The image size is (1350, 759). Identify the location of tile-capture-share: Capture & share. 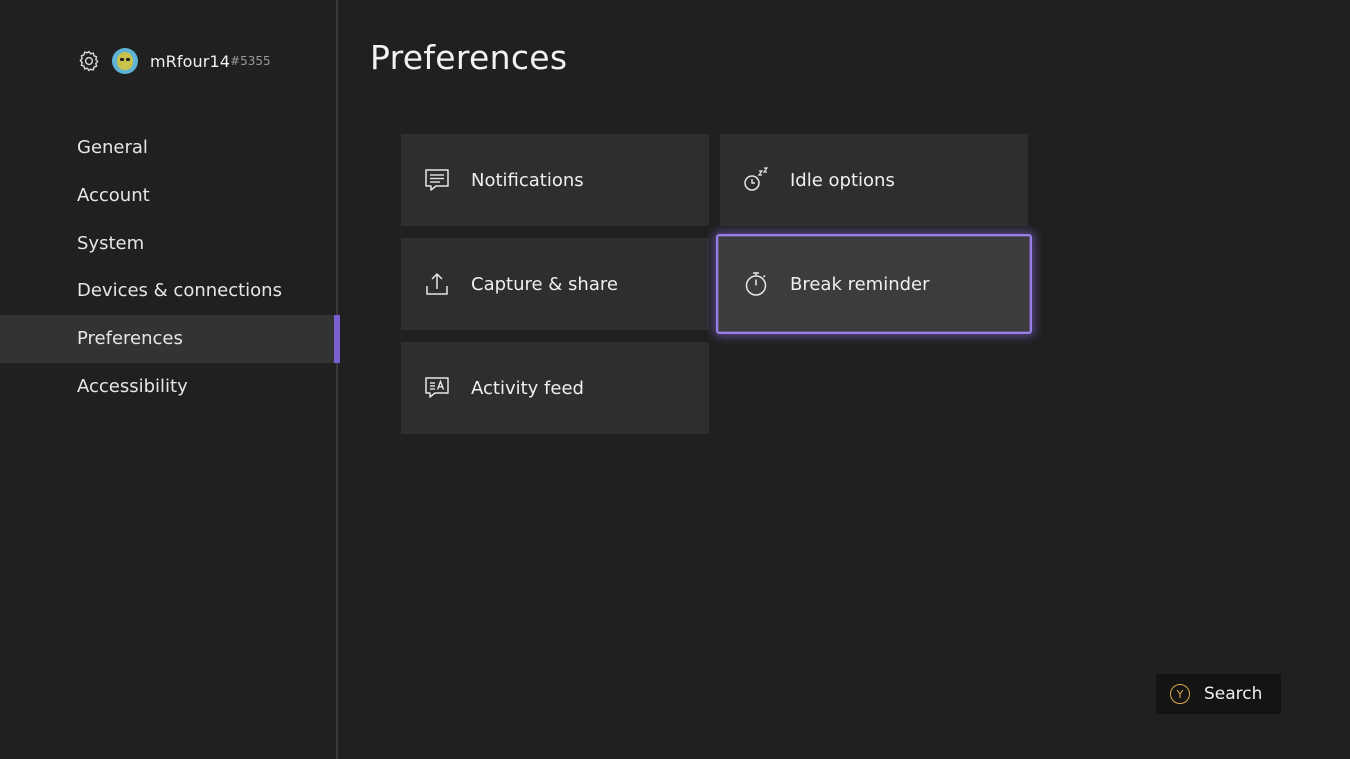
(555, 284).